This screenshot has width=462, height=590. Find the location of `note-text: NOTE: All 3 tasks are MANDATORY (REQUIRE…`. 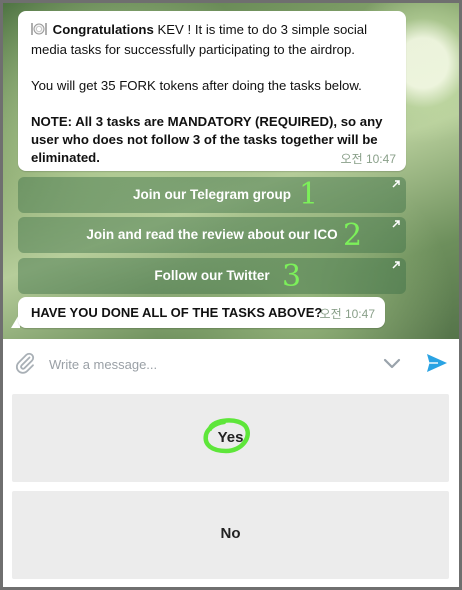

note-text: NOTE: All 3 tasks are MANDATORY (REQUIRE… is located at coordinates (207, 139).